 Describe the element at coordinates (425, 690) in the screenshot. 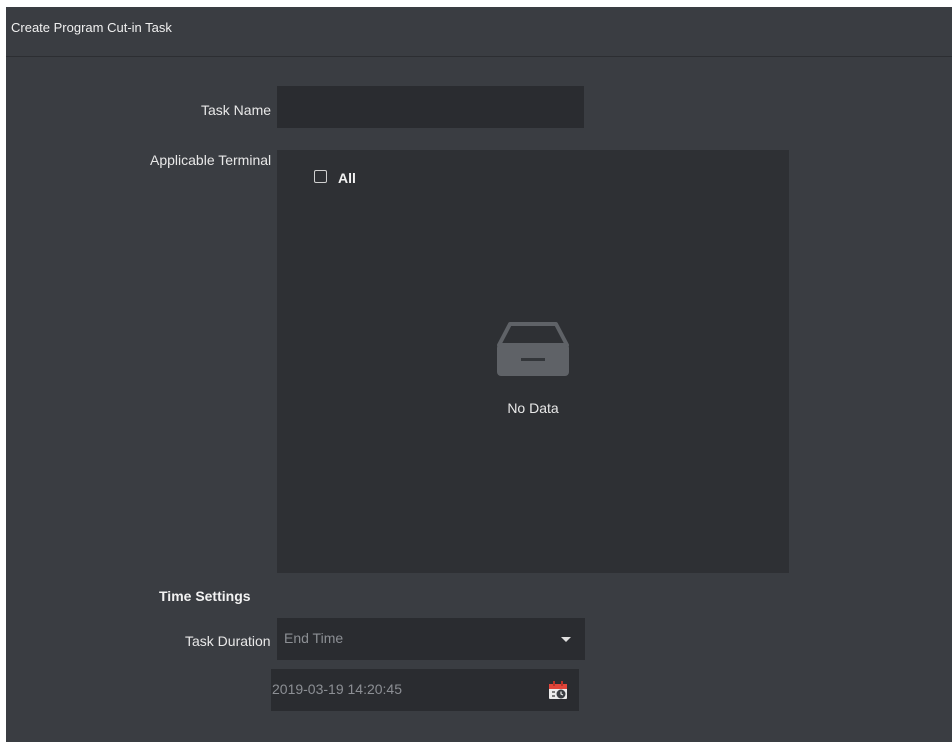

I see `end-time-field: 2019-03-19 14:20:45` at that location.